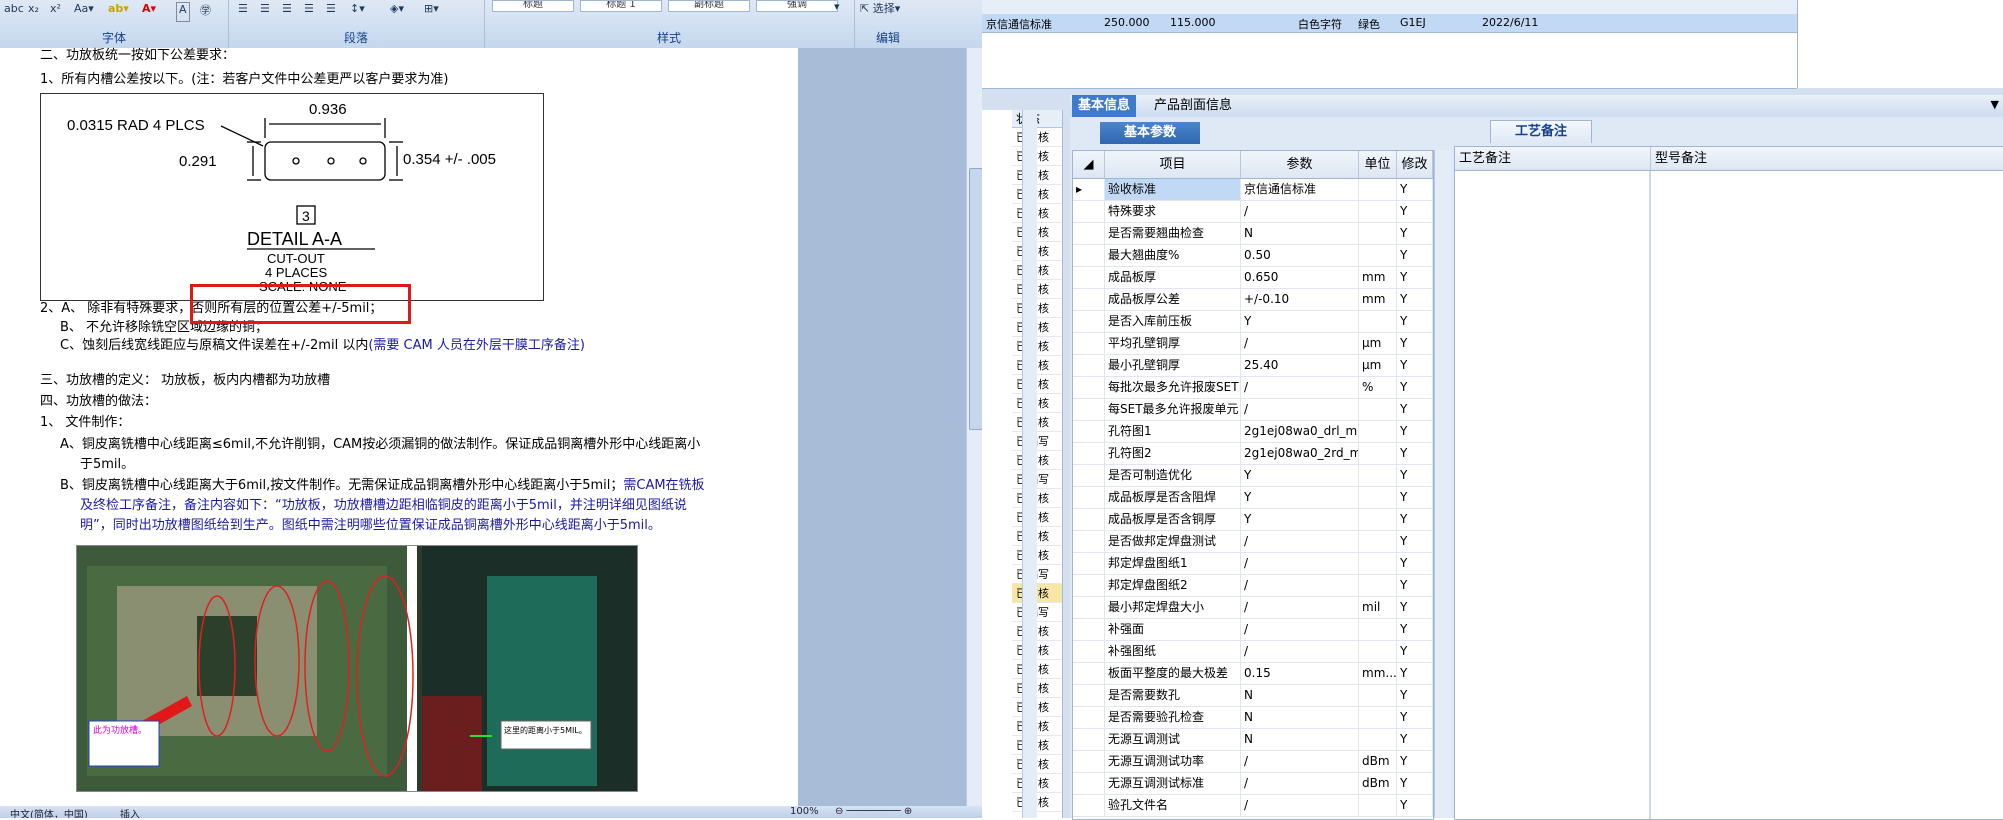 The width and height of the screenshot is (2003, 820). Describe the element at coordinates (1253, 432) in the screenshot. I see `param-row: 孔符图1 2g1ej08wa0_drl_m... Y` at that location.